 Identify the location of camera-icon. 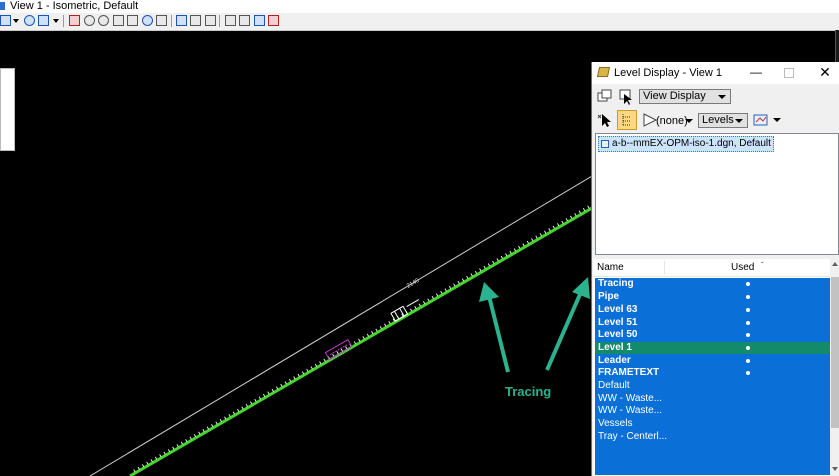
(230, 20).